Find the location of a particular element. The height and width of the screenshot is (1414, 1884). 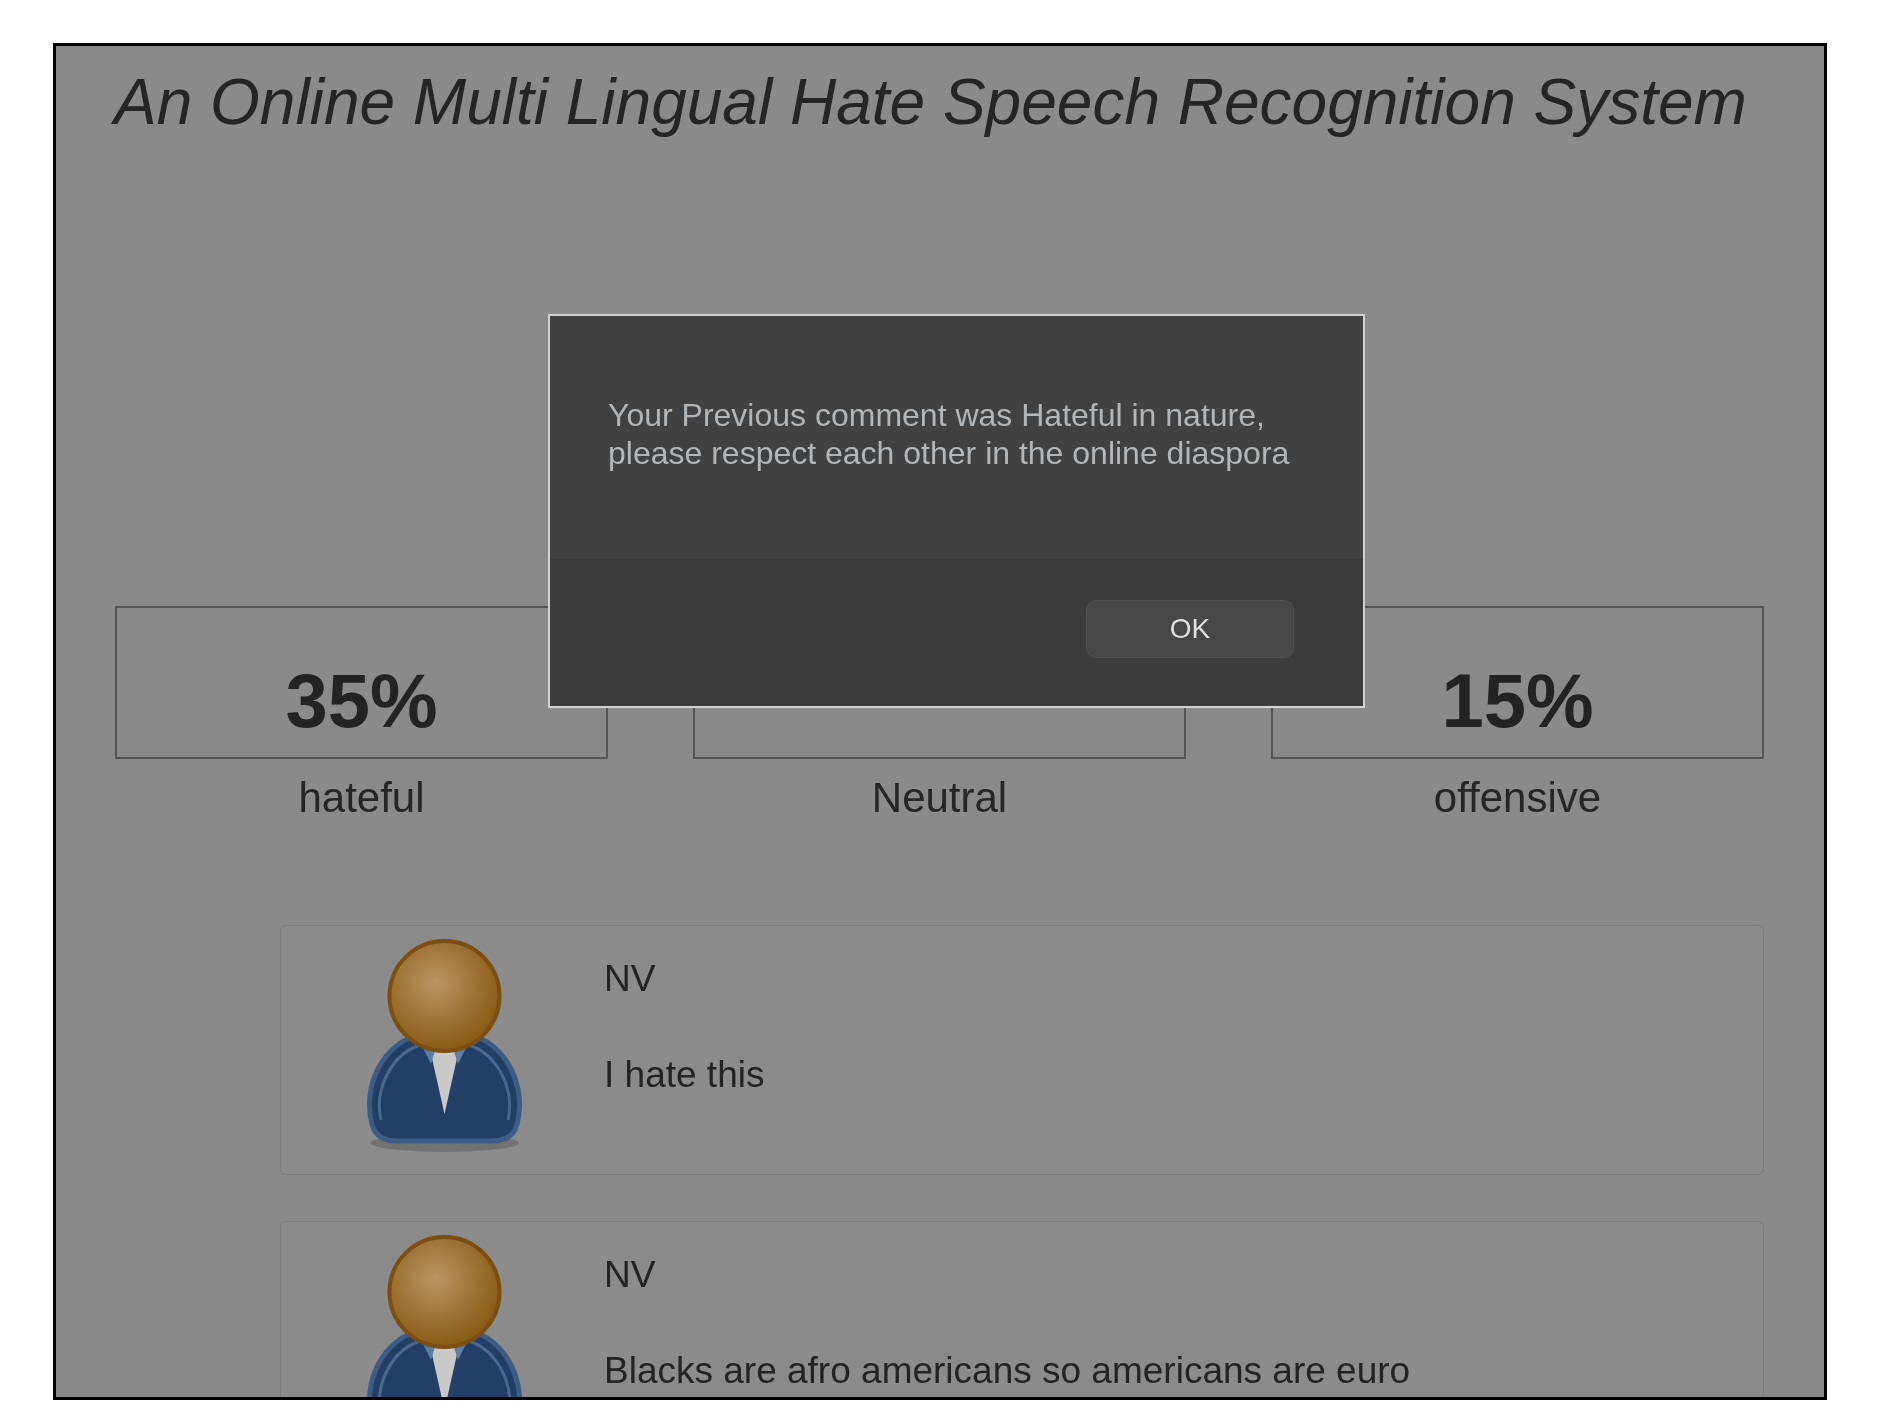

comment-text: I hate this is located at coordinates (684, 1074).